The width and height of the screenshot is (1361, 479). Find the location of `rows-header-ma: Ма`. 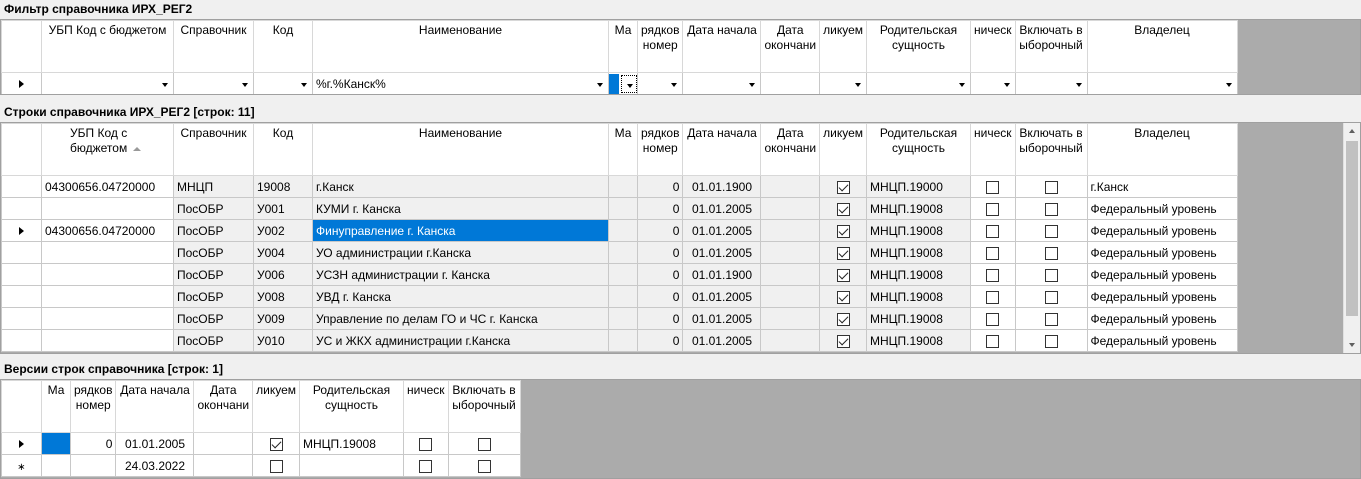

rows-header-ma: Ма is located at coordinates (623, 149).